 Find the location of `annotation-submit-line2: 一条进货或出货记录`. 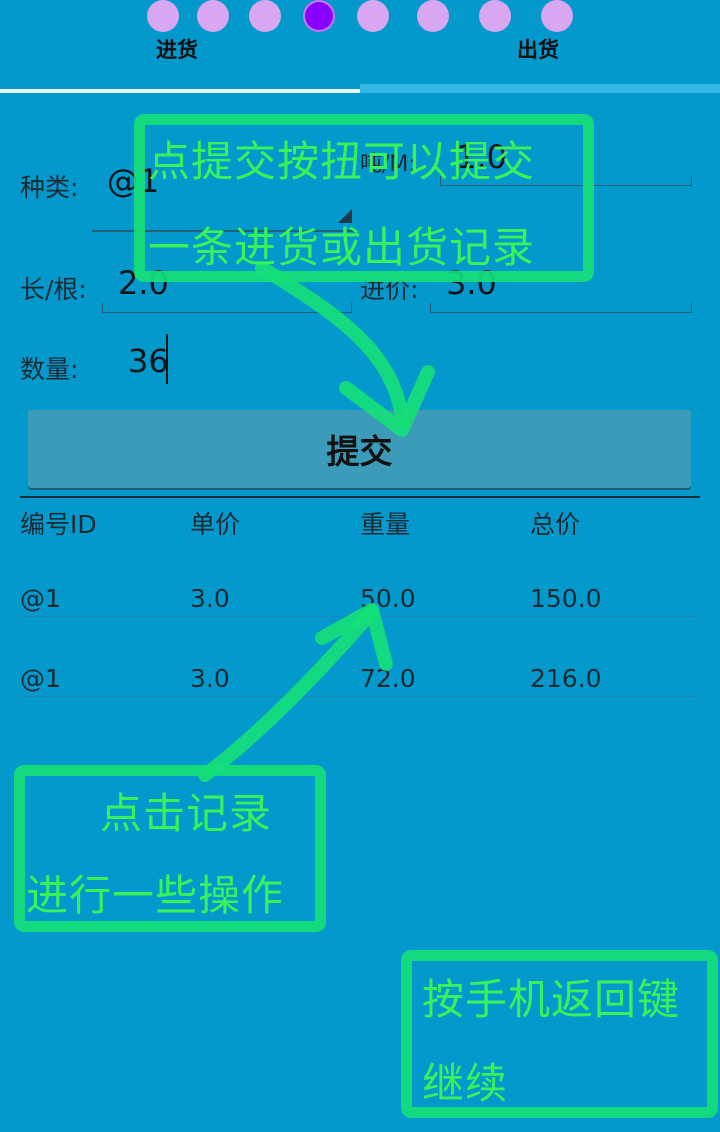

annotation-submit-line2: 一条进货或出货记录 is located at coordinates (342, 247).